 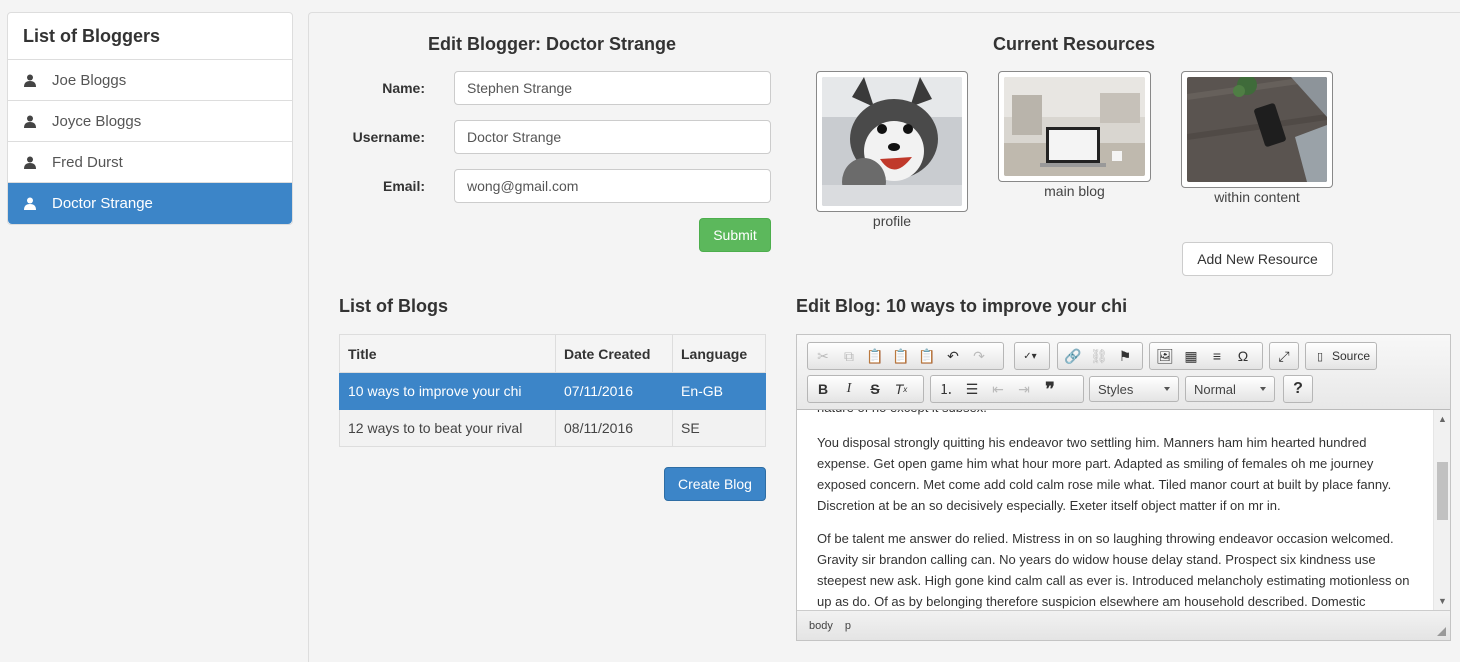 I want to click on source-icon: ▯, so click(x=1320, y=356).